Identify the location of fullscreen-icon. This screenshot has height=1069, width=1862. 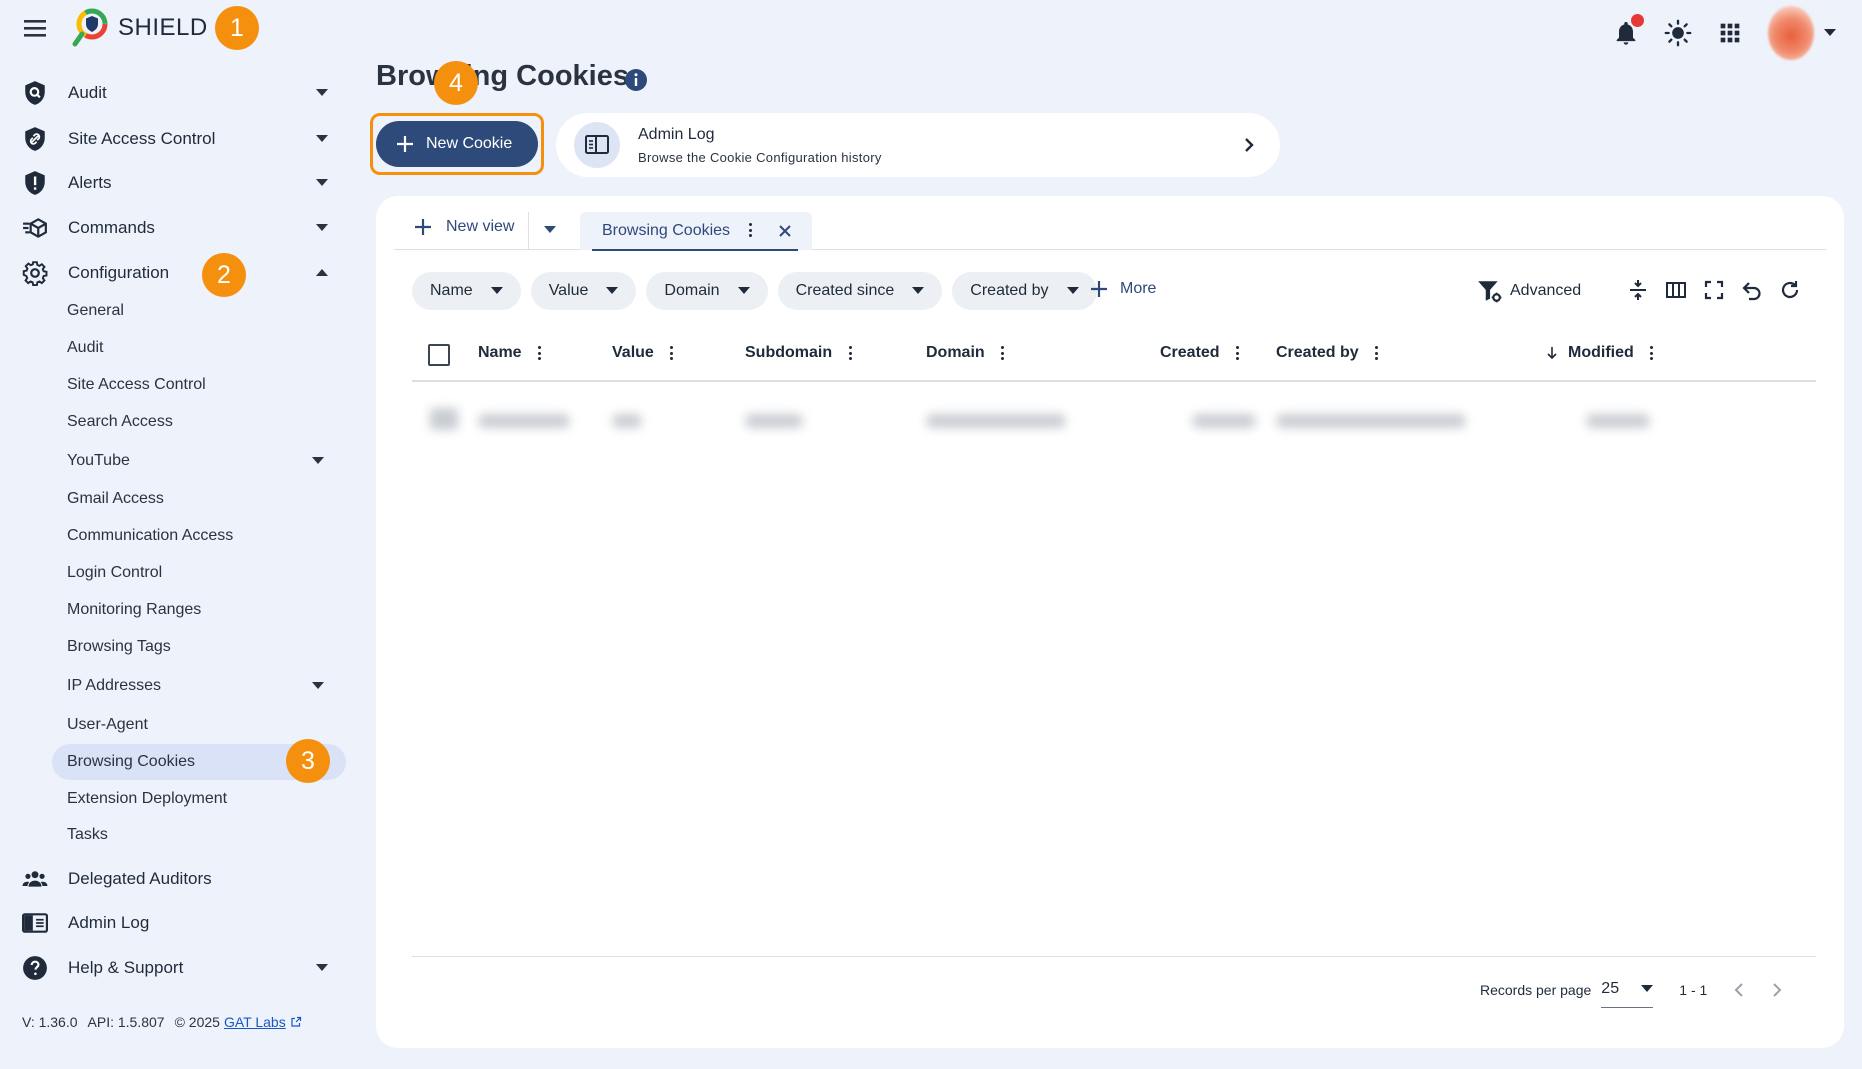
(1714, 290).